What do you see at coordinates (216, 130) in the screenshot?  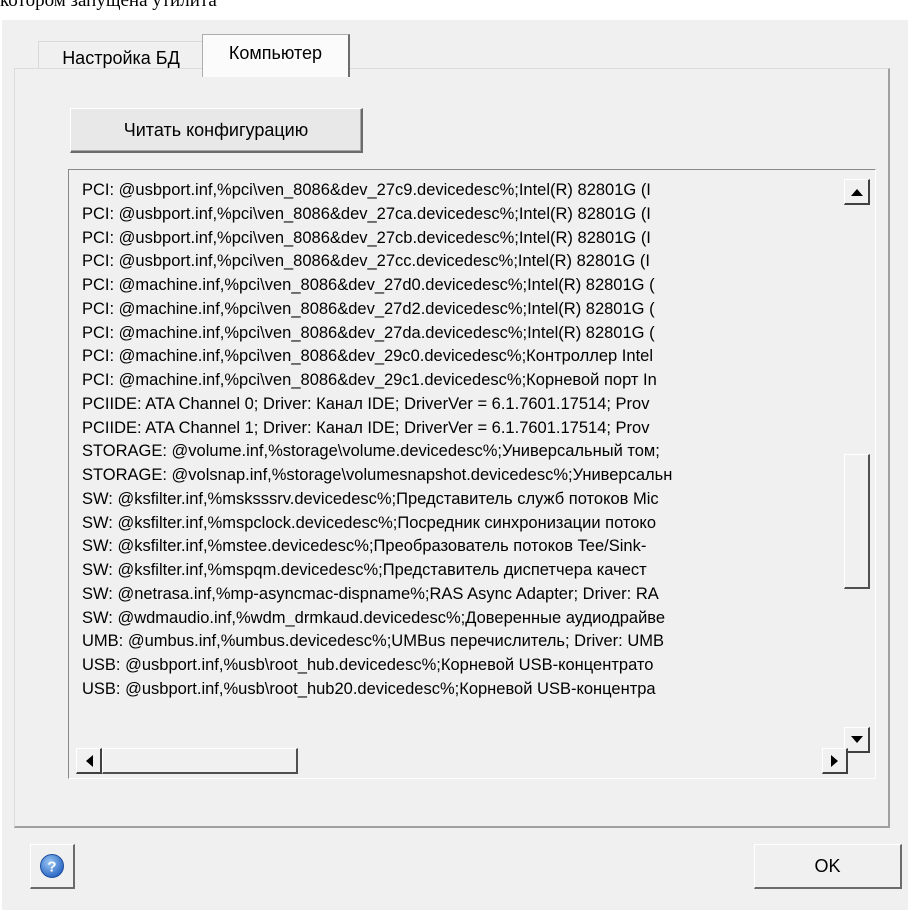 I see `read-config-button: Читать конфигурацию` at bounding box center [216, 130].